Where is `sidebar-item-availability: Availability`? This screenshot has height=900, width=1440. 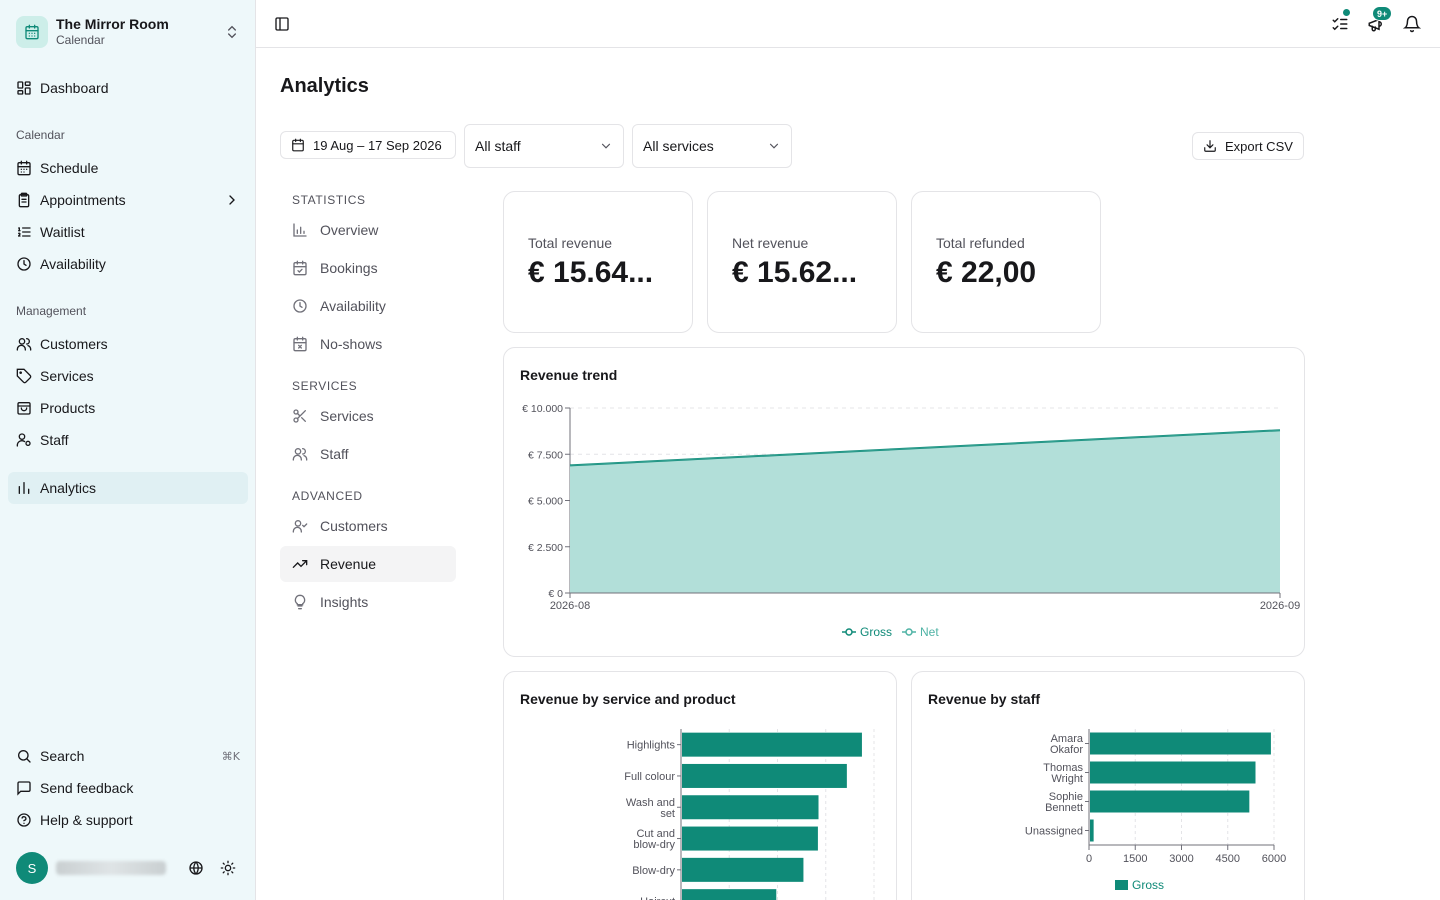
sidebar-item-availability: Availability is located at coordinates (128, 264).